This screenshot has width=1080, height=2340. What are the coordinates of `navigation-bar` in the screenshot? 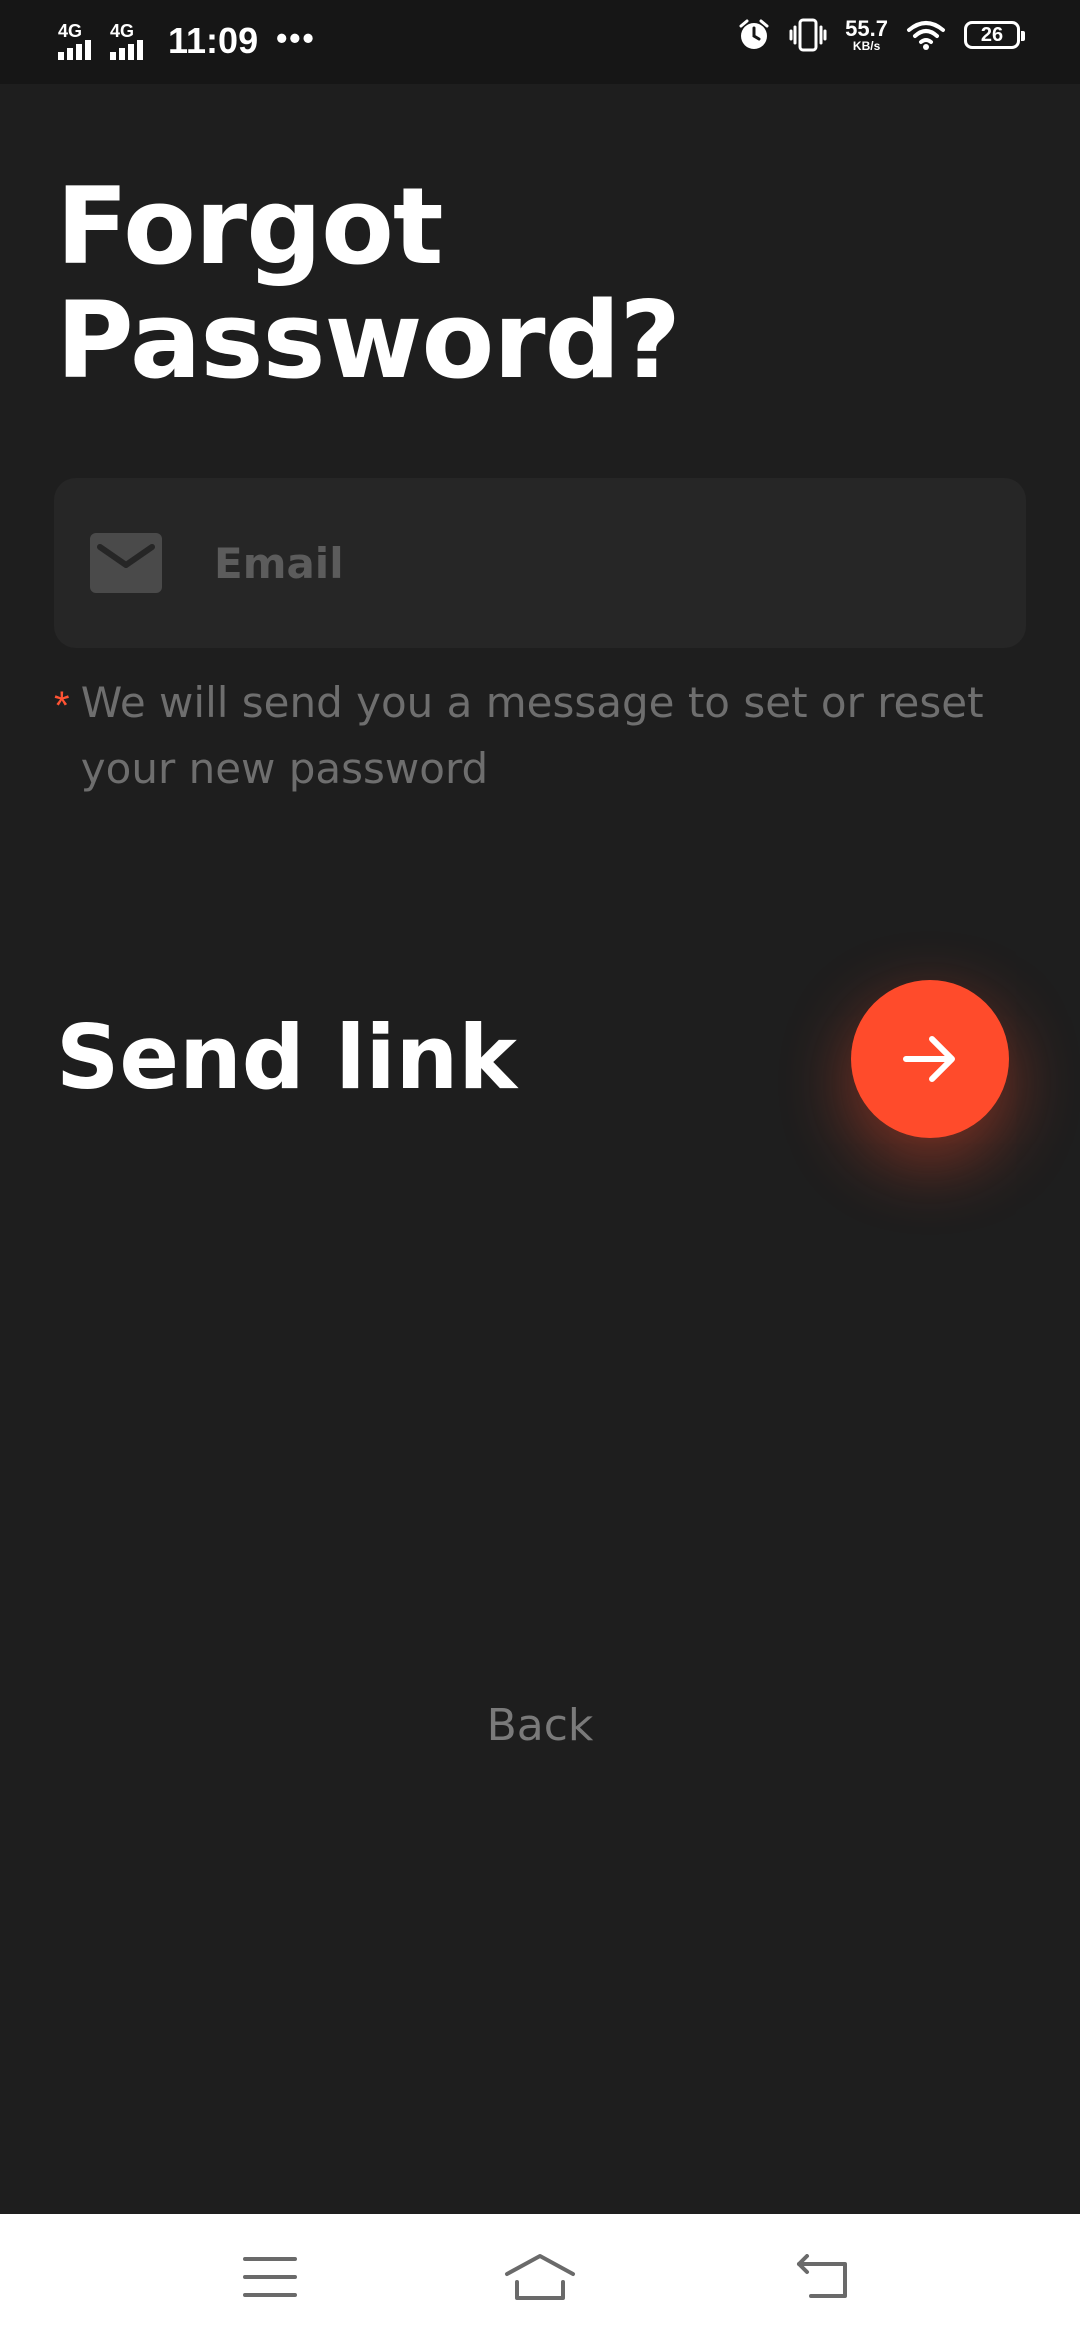 It's located at (540, 2277).